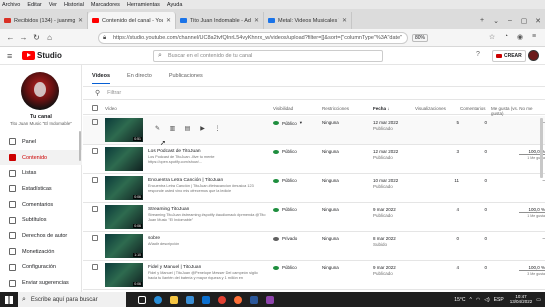  I want to click on notifications-icon: ▭, so click(538, 300).